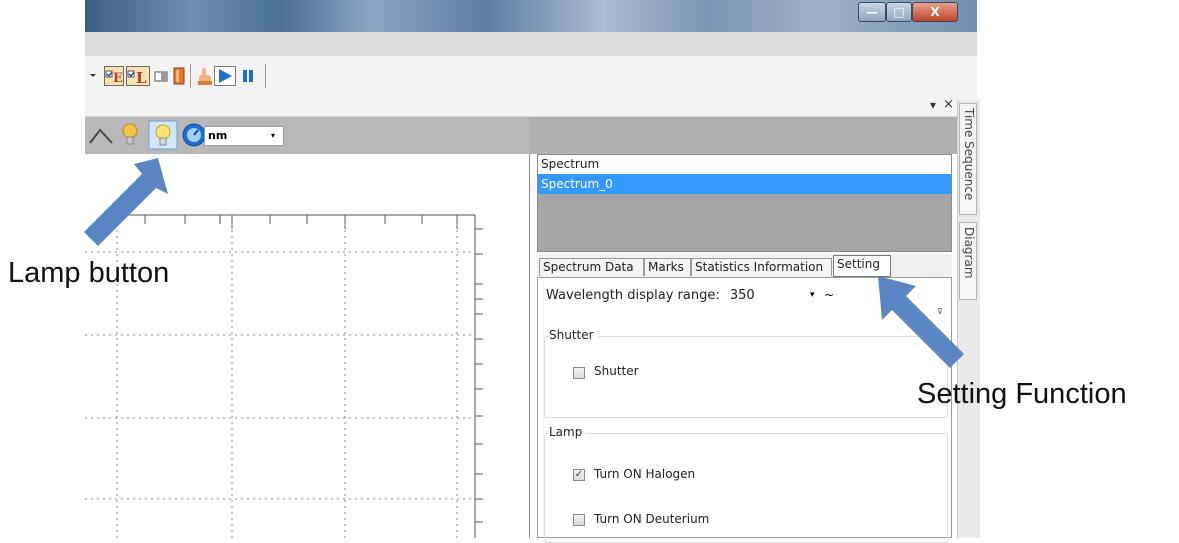 The image size is (1179, 543). What do you see at coordinates (591, 267) in the screenshot?
I see `tab-spectrum-data: Spectrum Data` at bounding box center [591, 267].